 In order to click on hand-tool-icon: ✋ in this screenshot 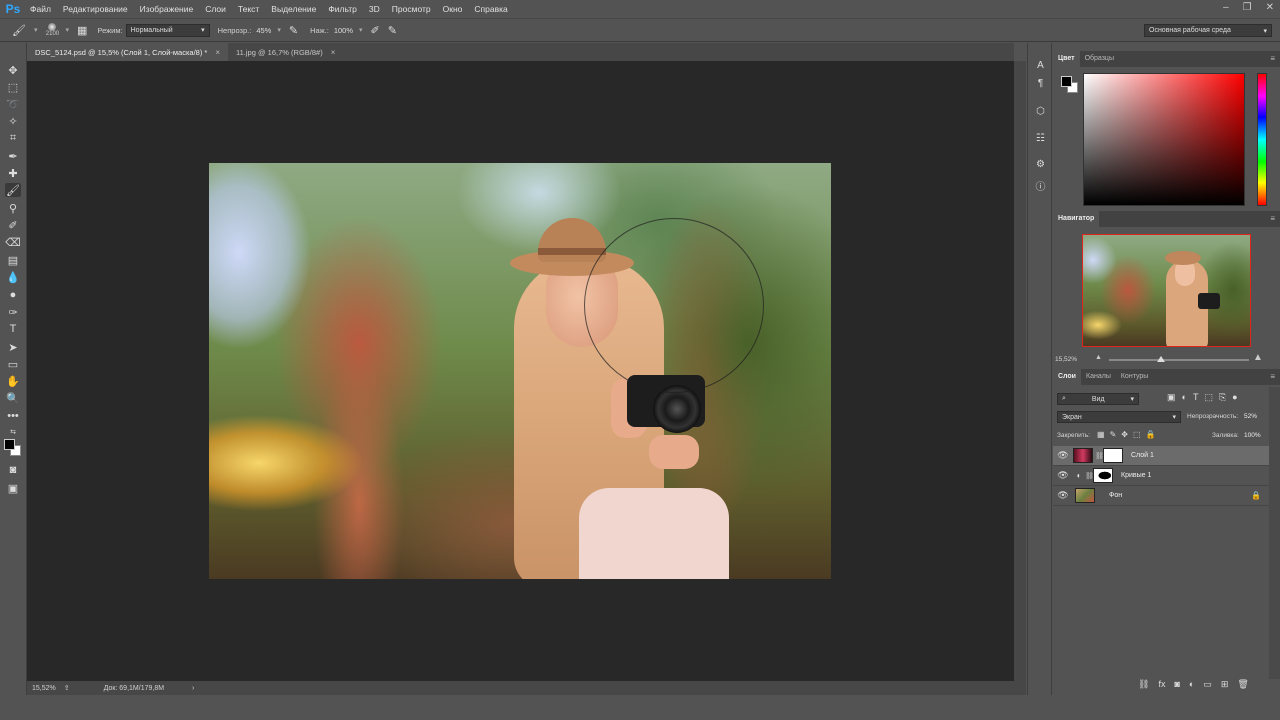, I will do `click(13, 381)`.